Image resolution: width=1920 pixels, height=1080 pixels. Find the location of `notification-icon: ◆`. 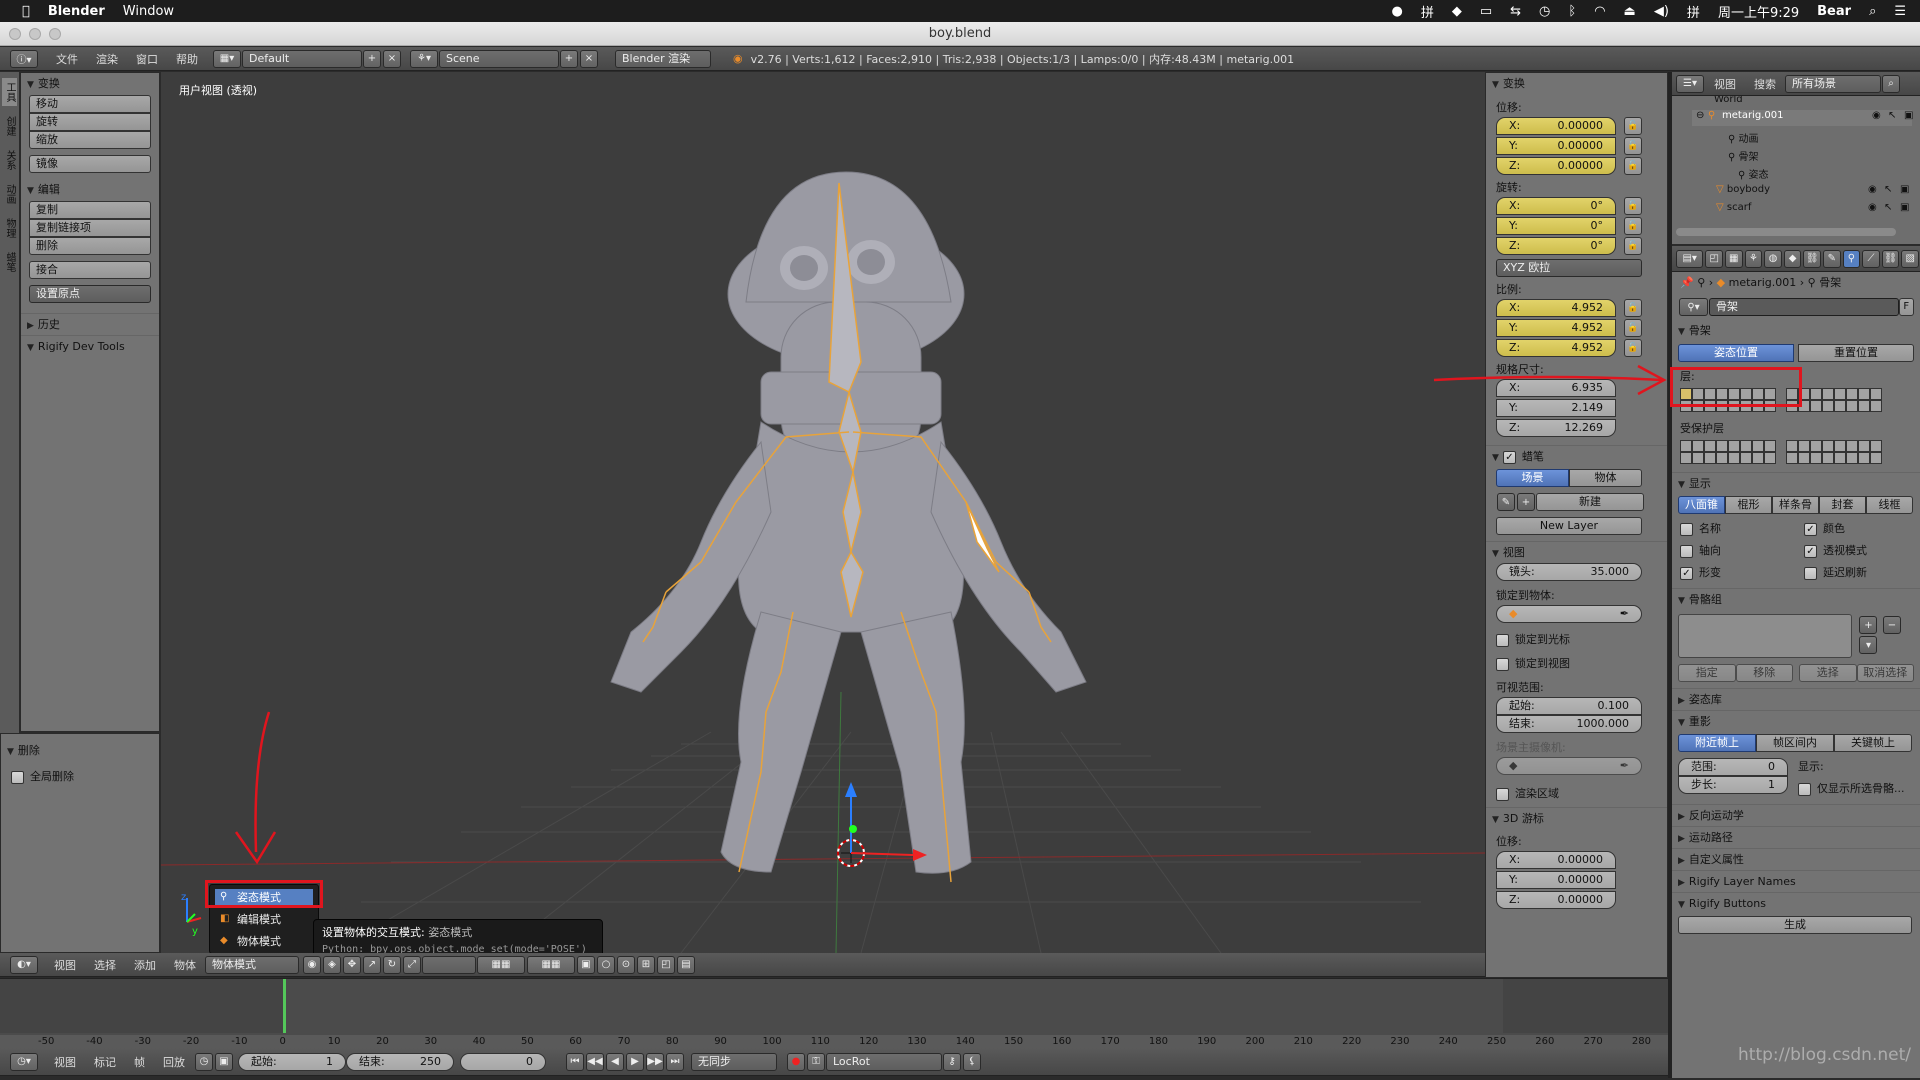

notification-icon: ◆ is located at coordinates (1457, 11).